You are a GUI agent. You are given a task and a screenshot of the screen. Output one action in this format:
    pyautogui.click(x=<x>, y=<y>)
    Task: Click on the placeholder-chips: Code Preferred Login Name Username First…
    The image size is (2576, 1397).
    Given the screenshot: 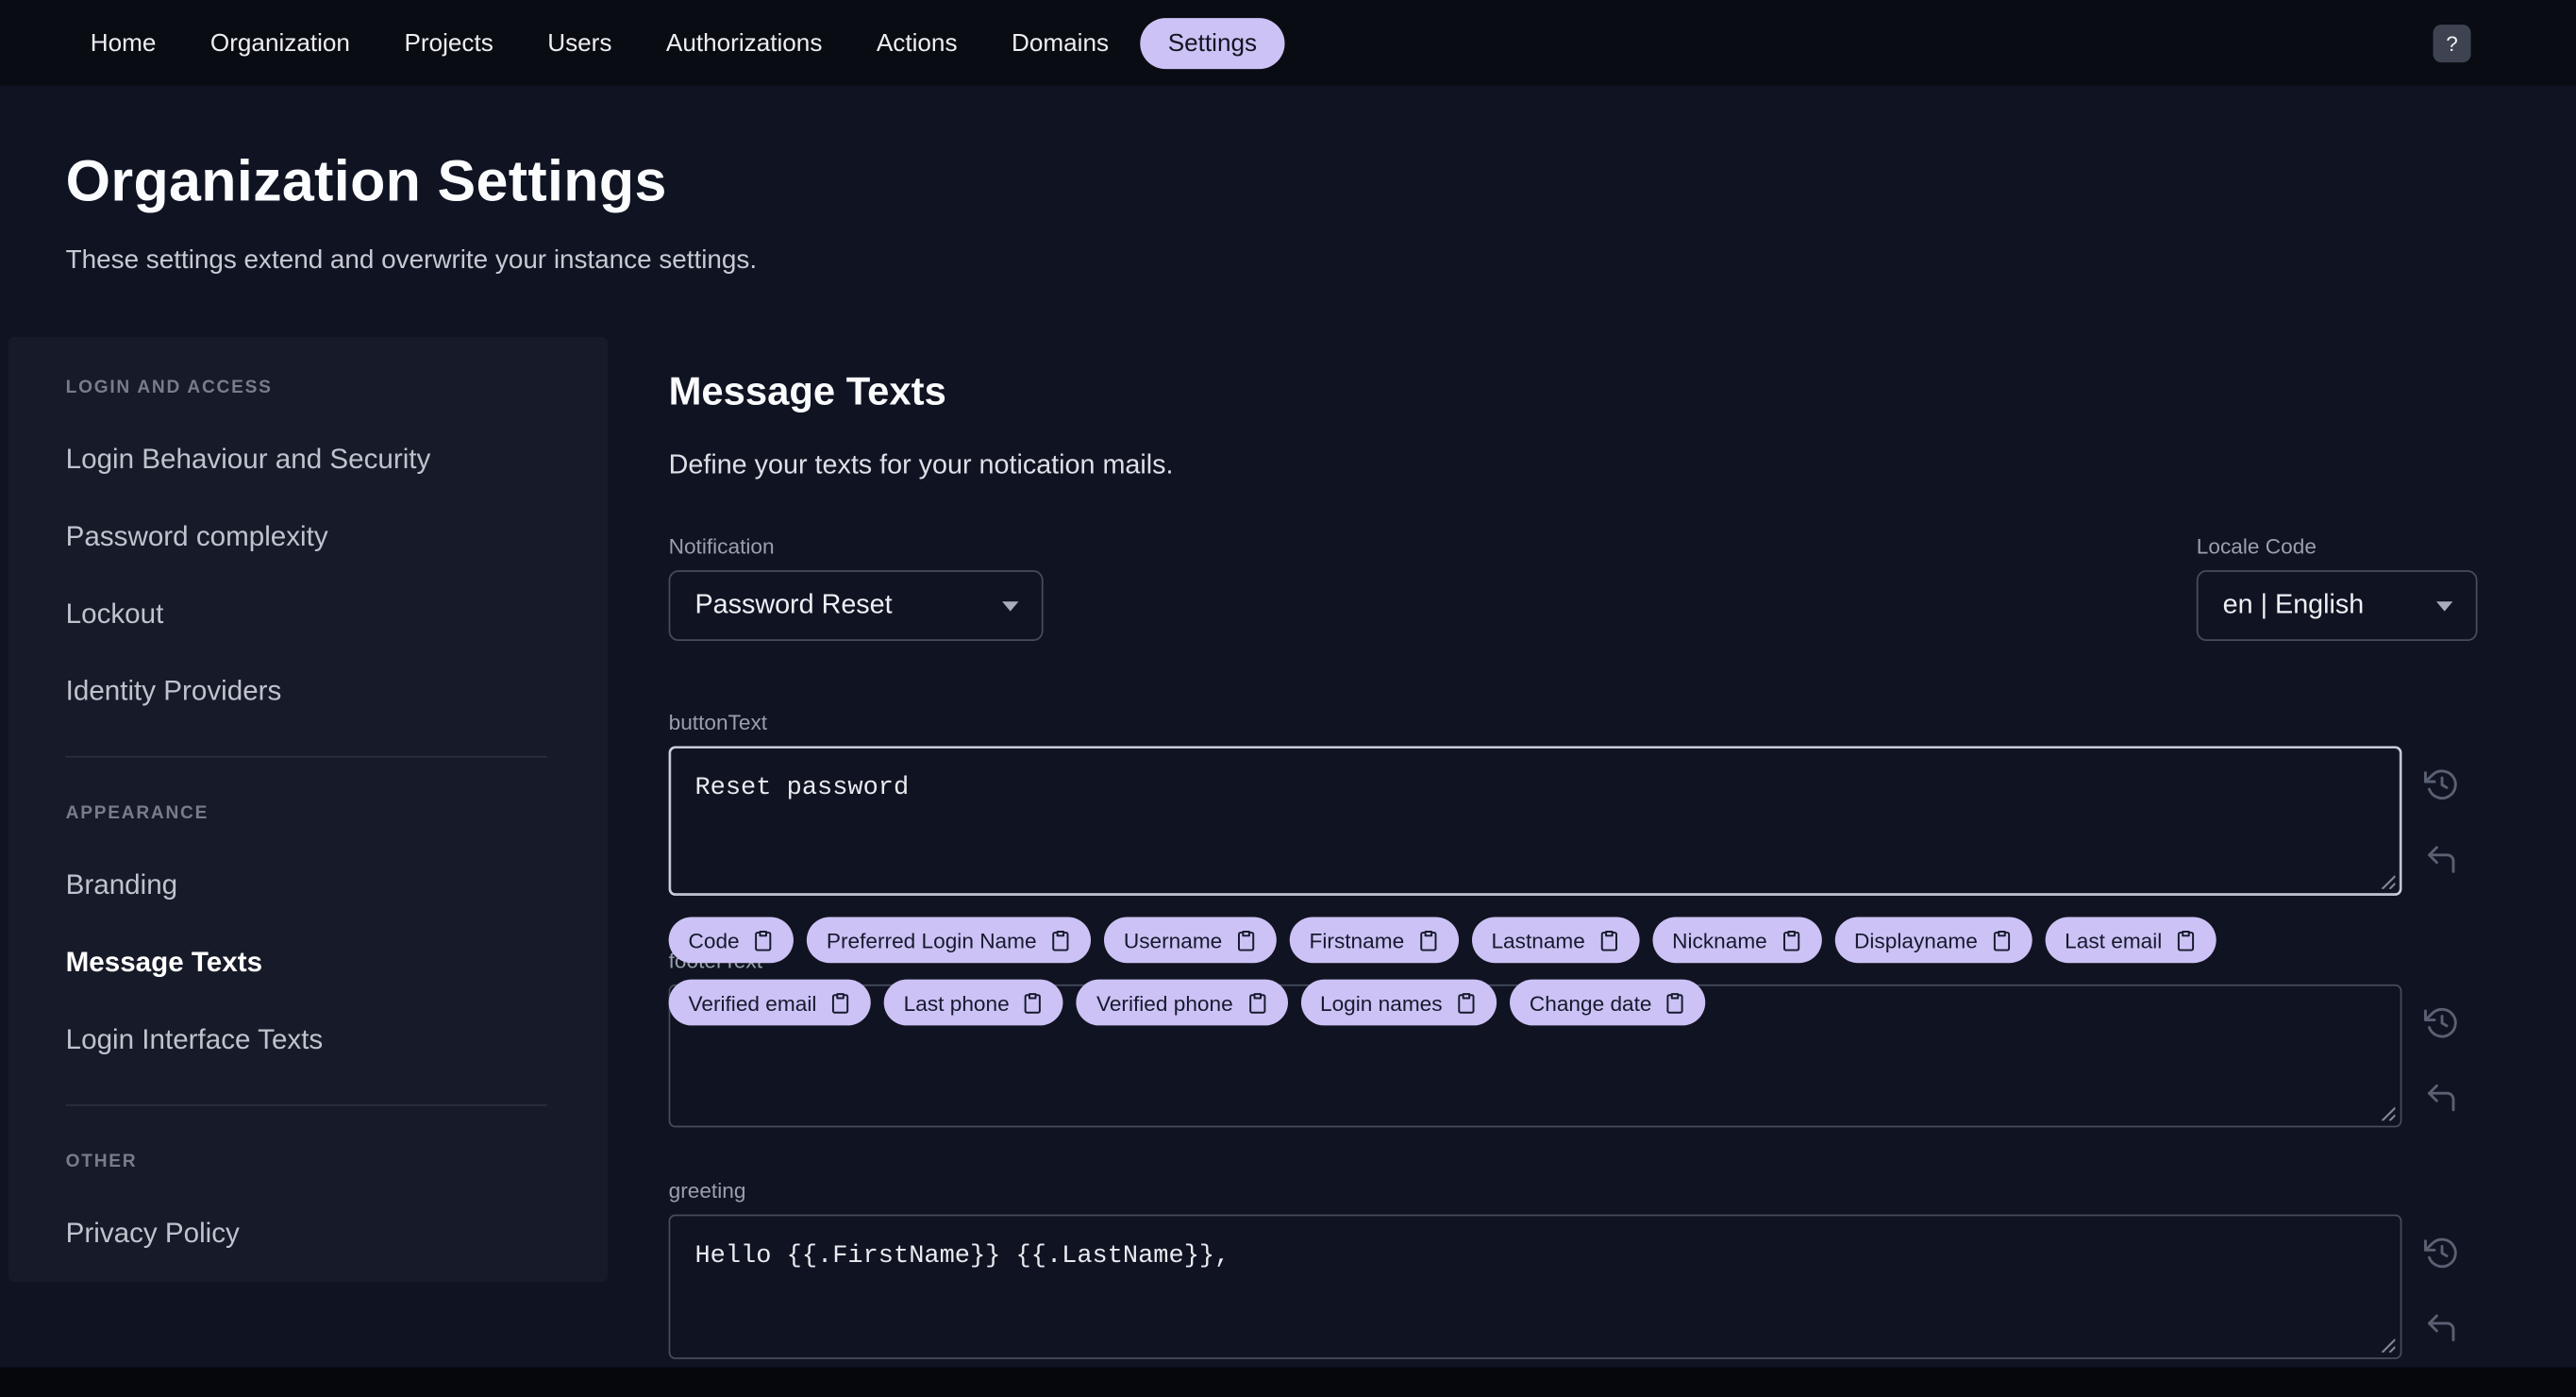 What is the action you would take?
    pyautogui.click(x=1523, y=971)
    